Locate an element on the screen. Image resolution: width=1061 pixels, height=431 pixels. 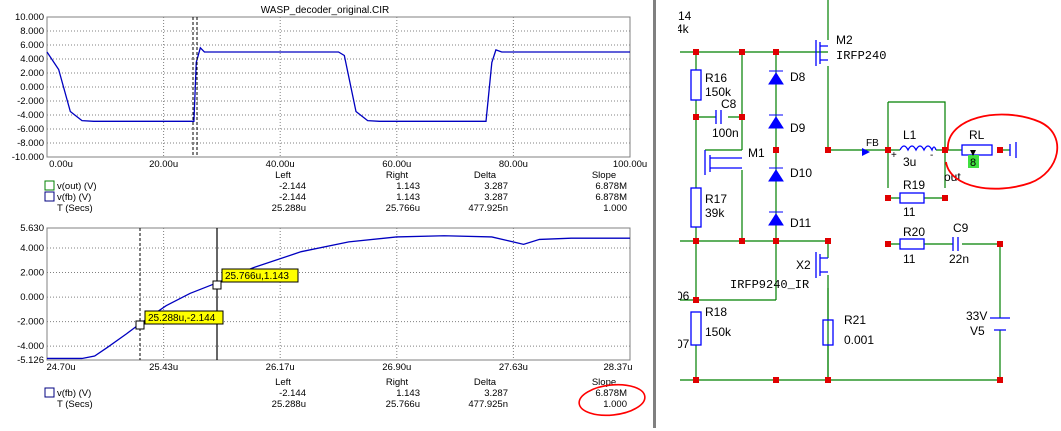
svg-text: 4k is located at coordinates (683, 29).